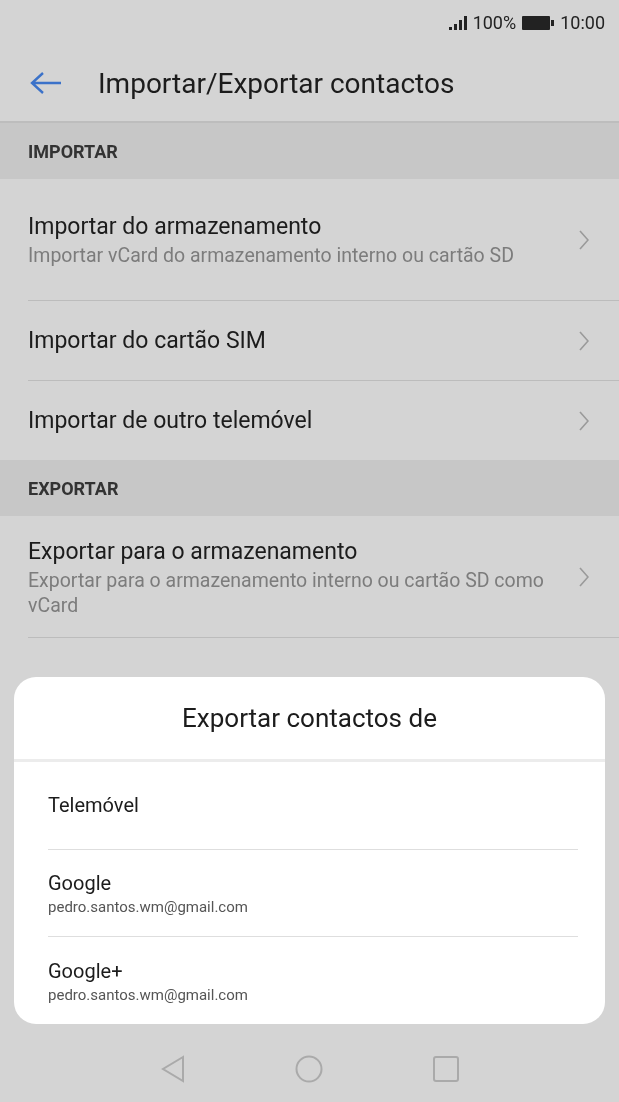  Describe the element at coordinates (175, 227) in the screenshot. I see `row-title: Importar do armazenamento` at that location.